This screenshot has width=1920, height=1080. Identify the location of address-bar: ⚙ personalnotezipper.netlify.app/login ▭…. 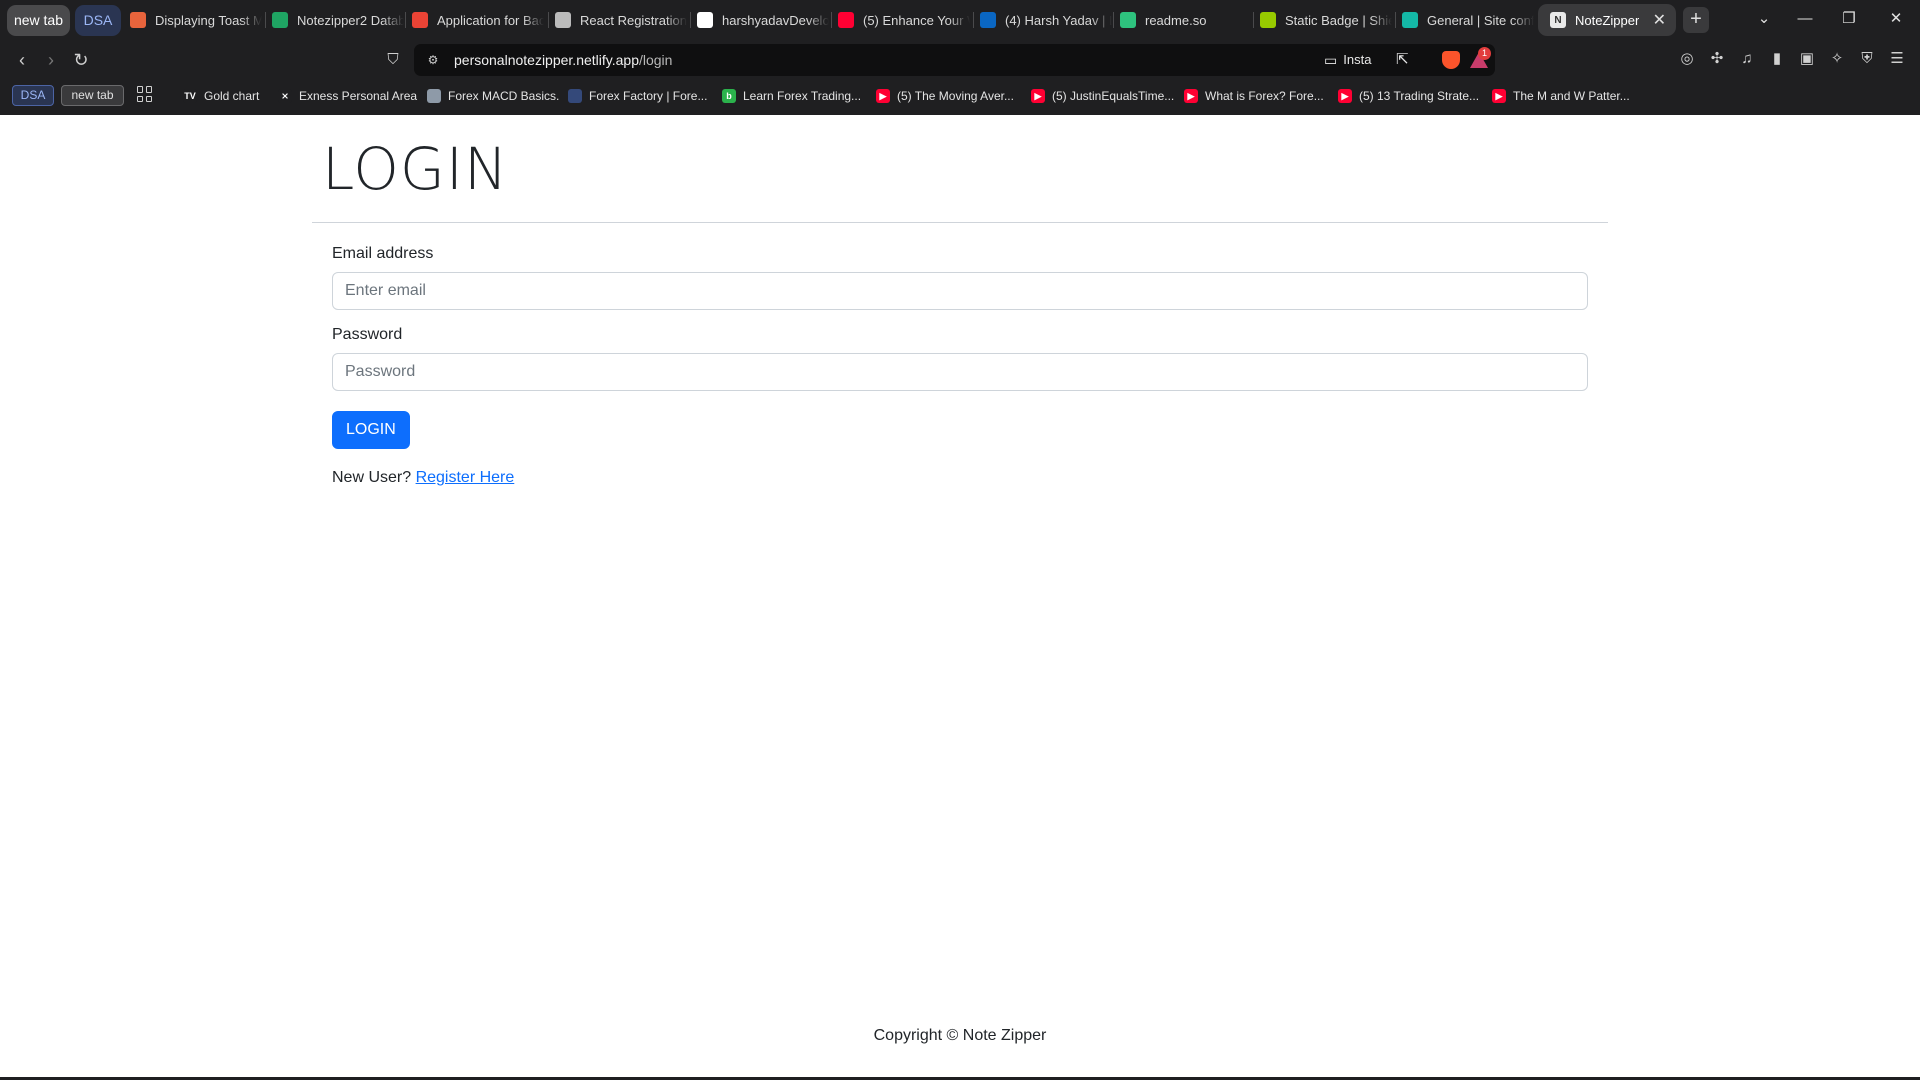
(954, 60).